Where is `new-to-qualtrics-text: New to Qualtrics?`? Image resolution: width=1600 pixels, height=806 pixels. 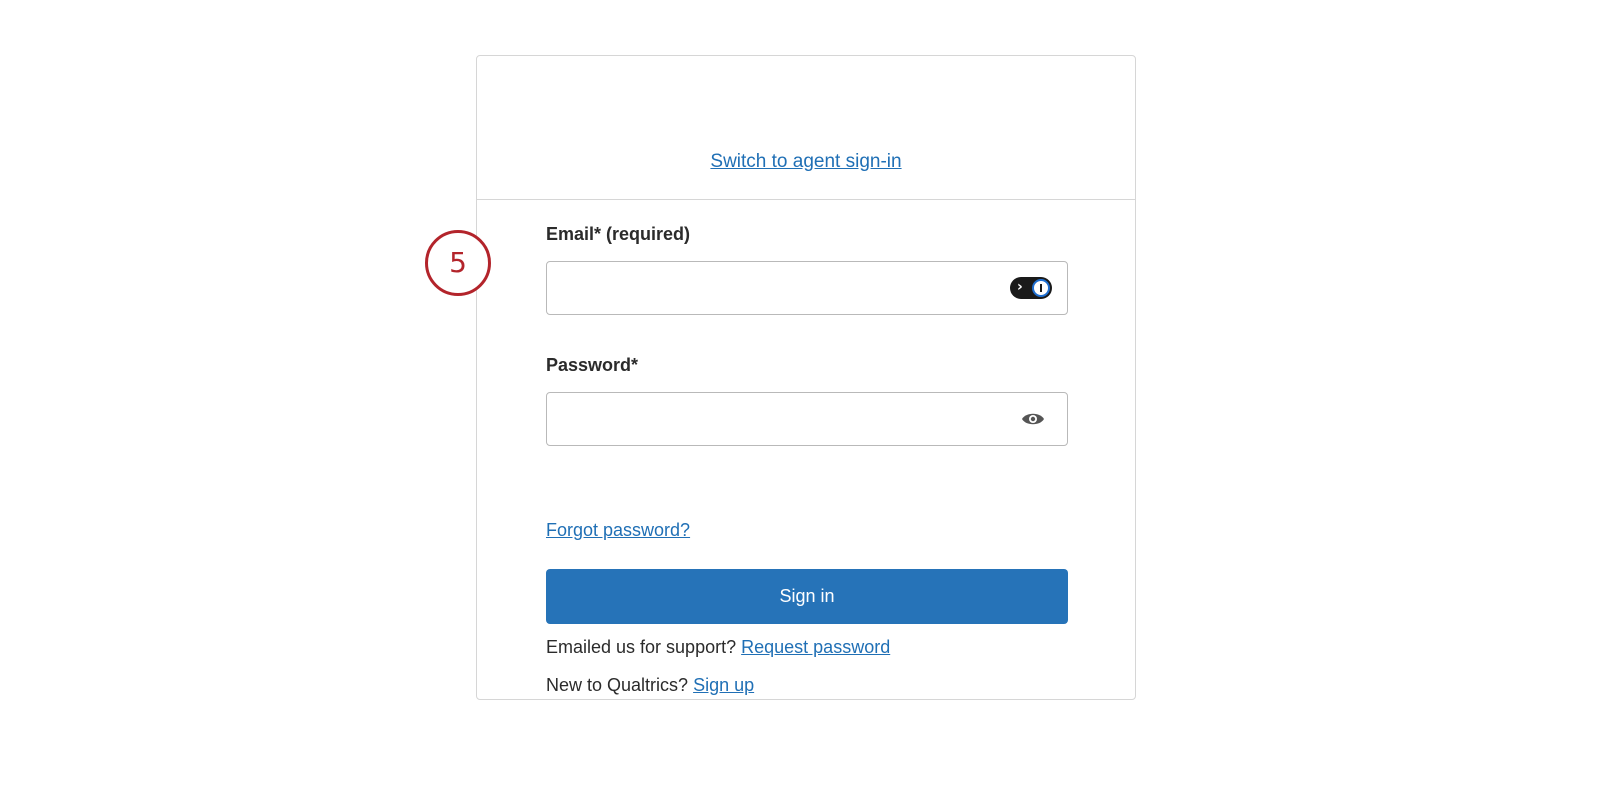 new-to-qualtrics-text: New to Qualtrics? is located at coordinates (617, 685).